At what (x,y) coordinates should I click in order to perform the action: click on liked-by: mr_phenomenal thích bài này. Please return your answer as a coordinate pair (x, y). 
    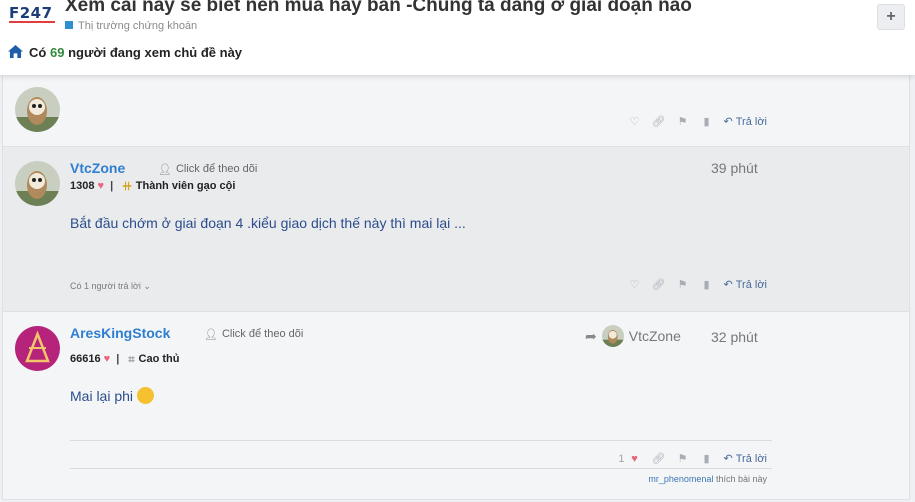
    Looking at the image, I should click on (707, 479).